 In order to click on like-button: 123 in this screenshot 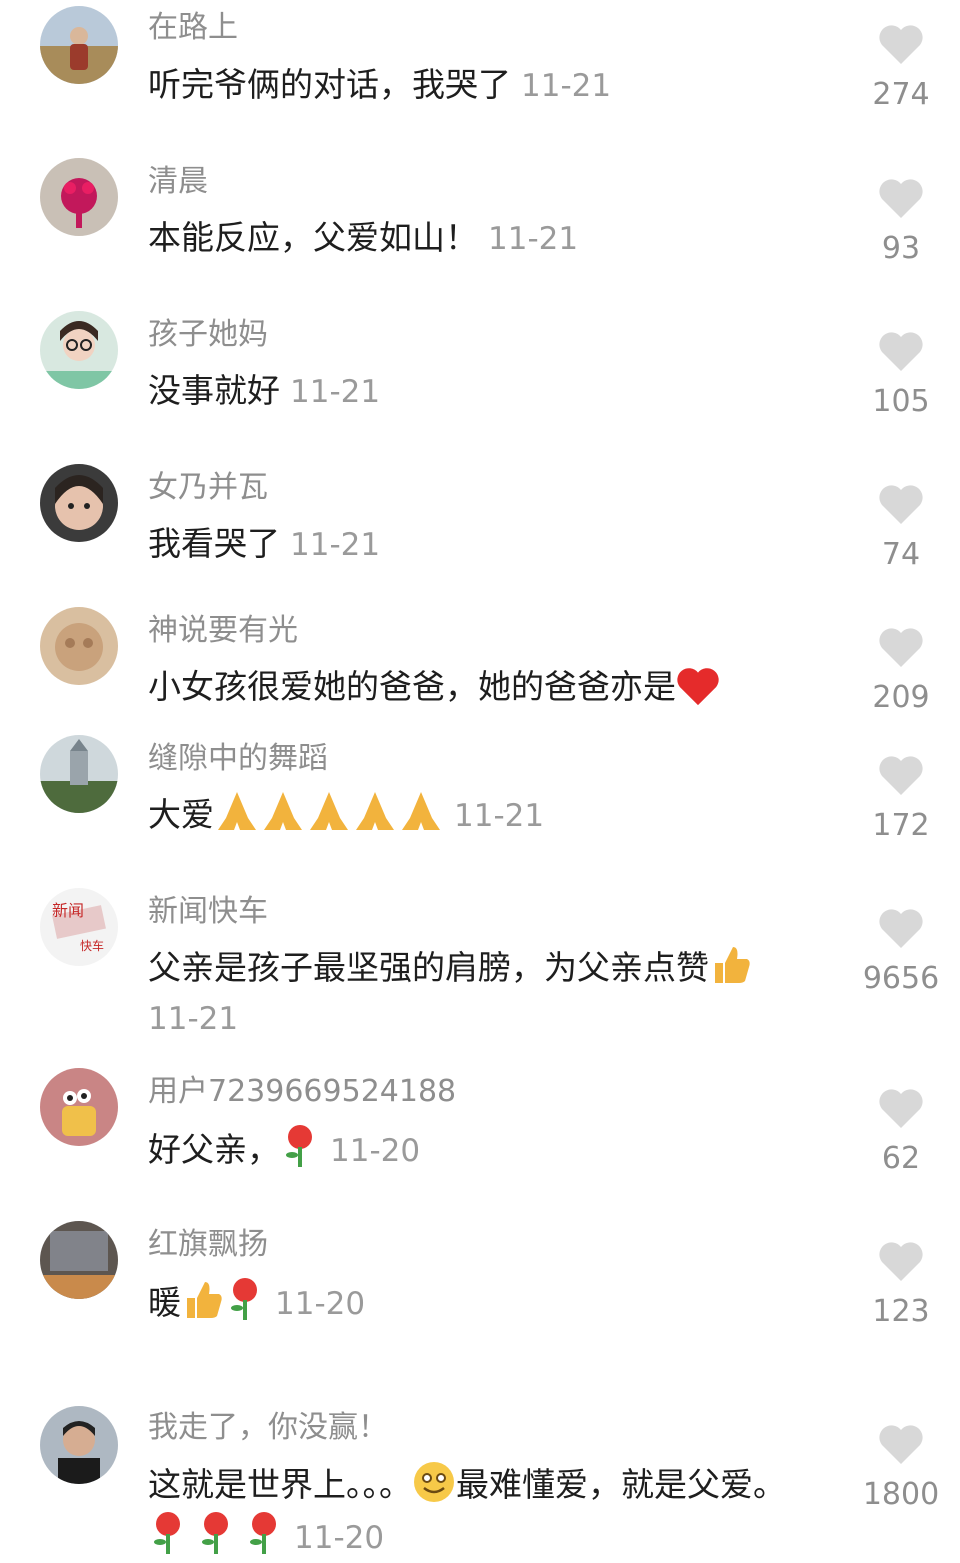, I will do `click(901, 1285)`.